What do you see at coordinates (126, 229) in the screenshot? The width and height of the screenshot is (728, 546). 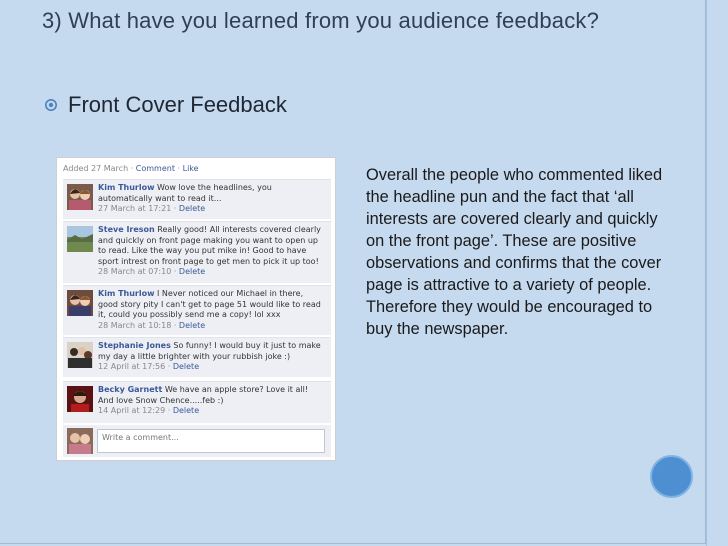 I see `comment-author: Steve Ireson` at bounding box center [126, 229].